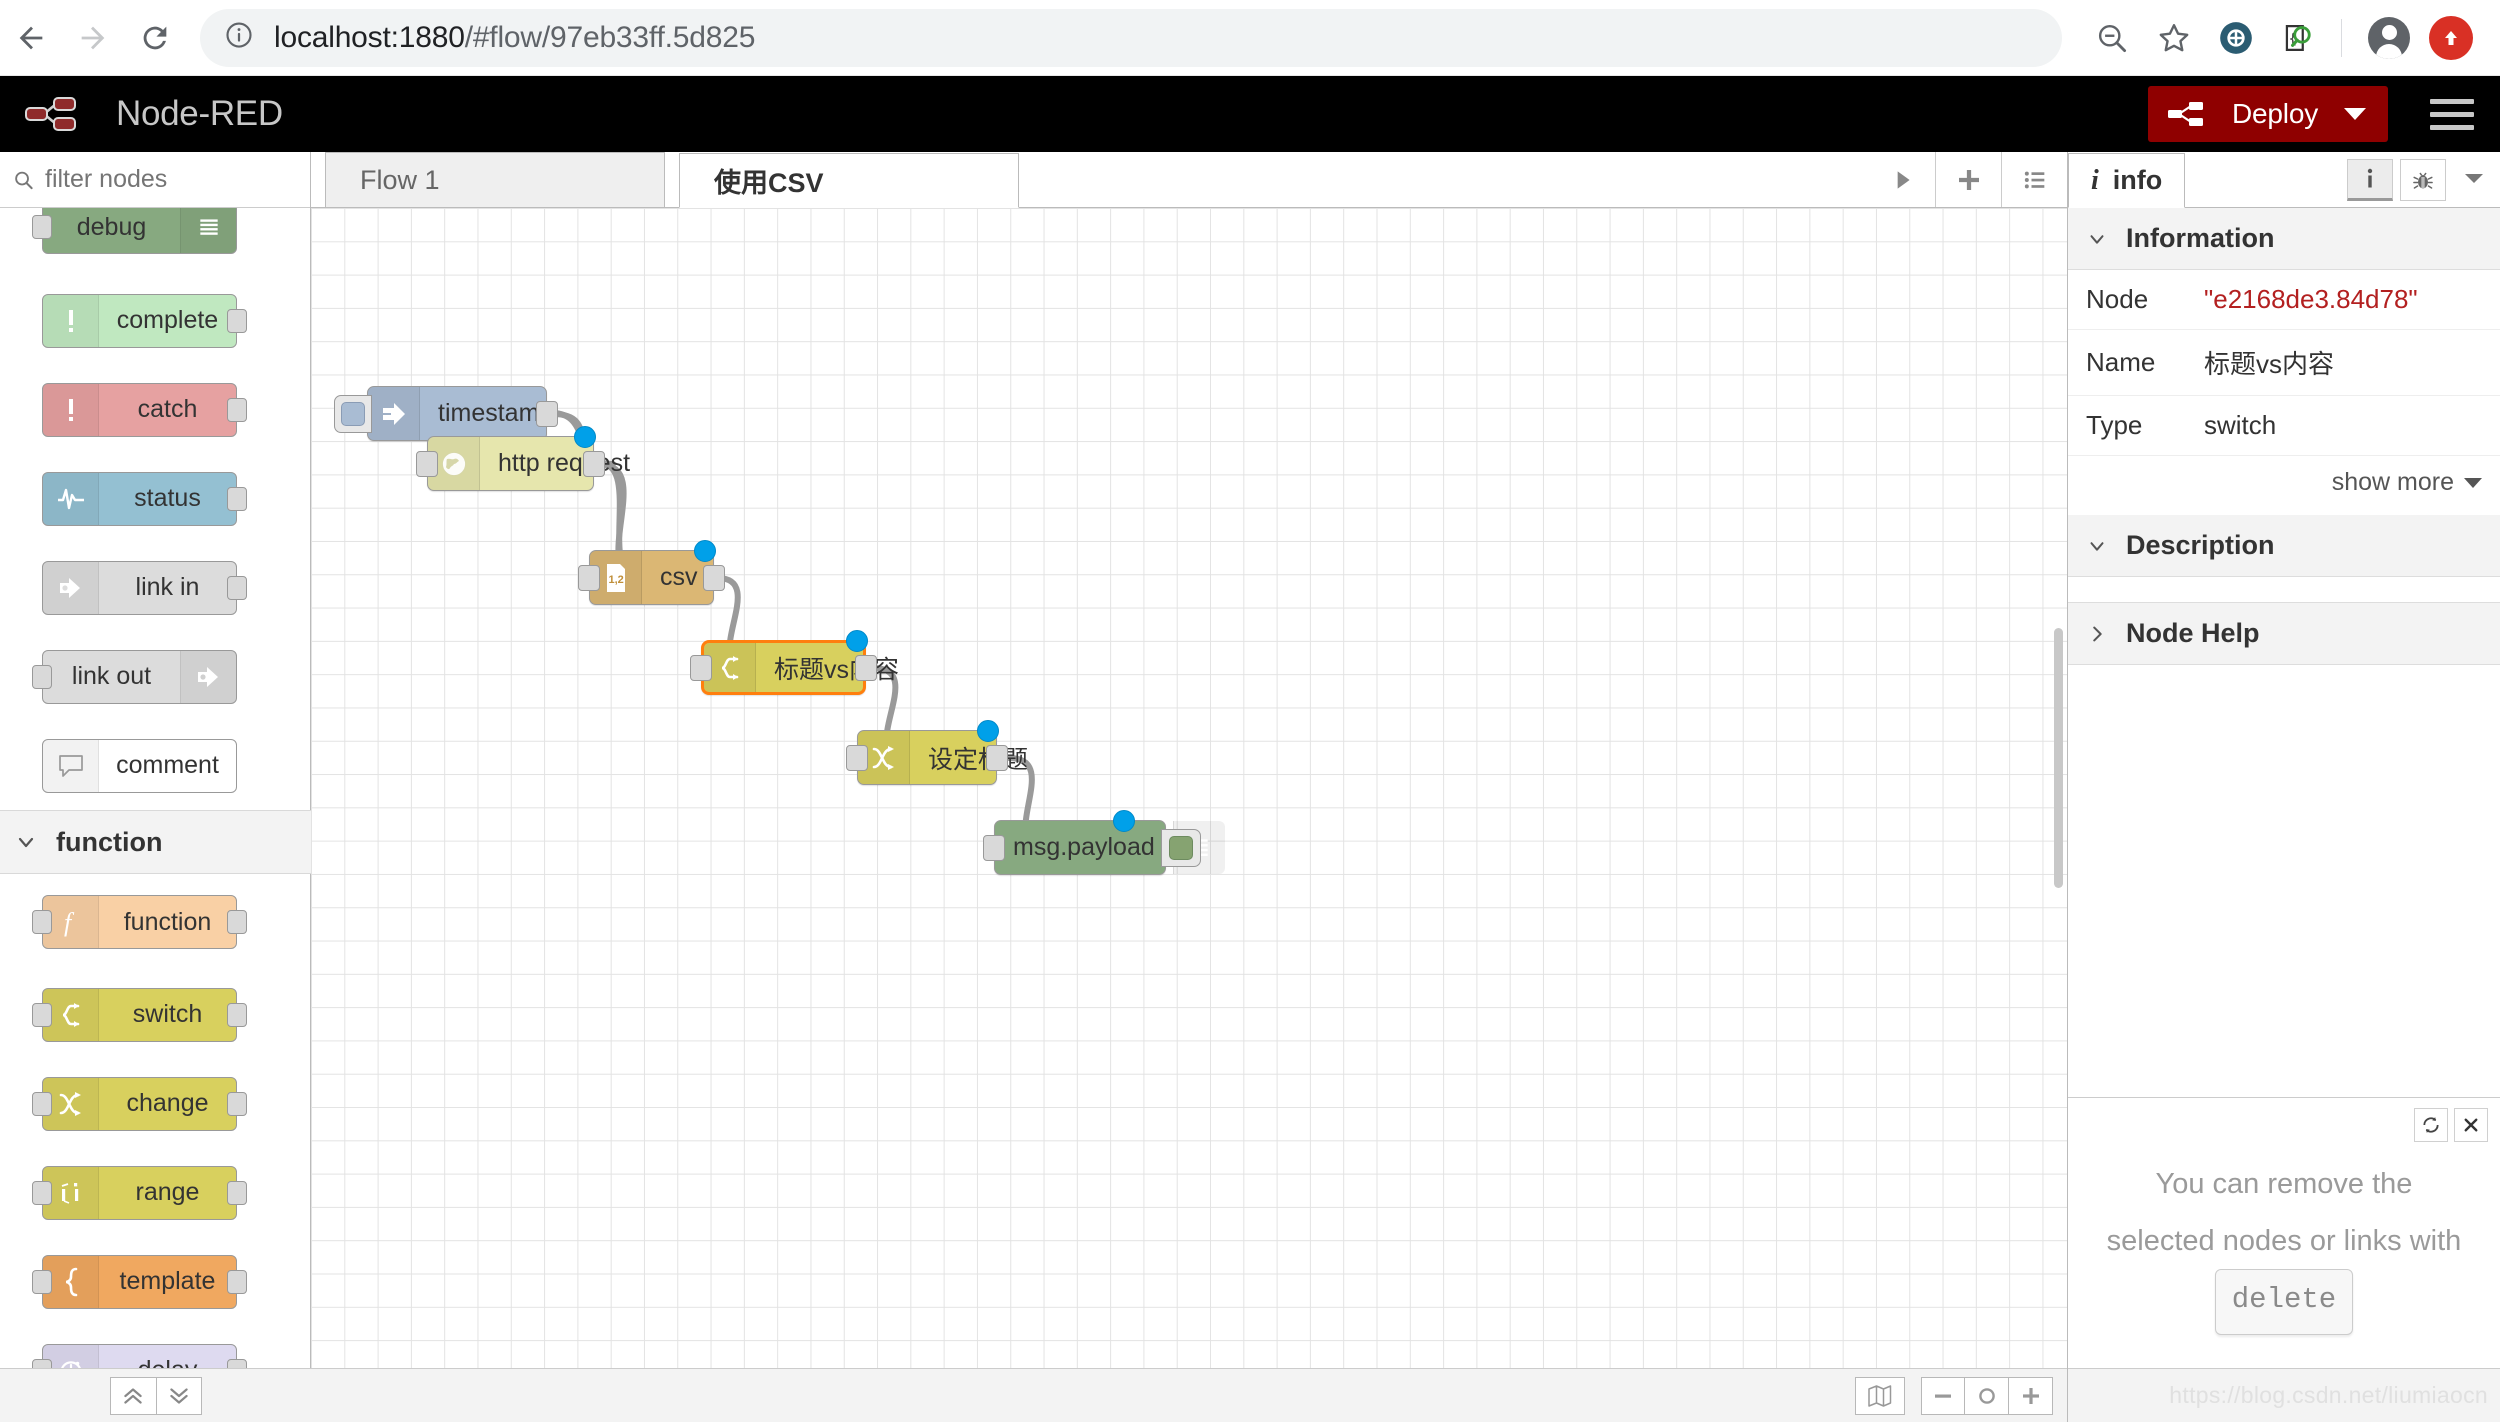 This screenshot has height=1422, width=2500. What do you see at coordinates (2200, 238) in the screenshot?
I see `section-label: Information` at bounding box center [2200, 238].